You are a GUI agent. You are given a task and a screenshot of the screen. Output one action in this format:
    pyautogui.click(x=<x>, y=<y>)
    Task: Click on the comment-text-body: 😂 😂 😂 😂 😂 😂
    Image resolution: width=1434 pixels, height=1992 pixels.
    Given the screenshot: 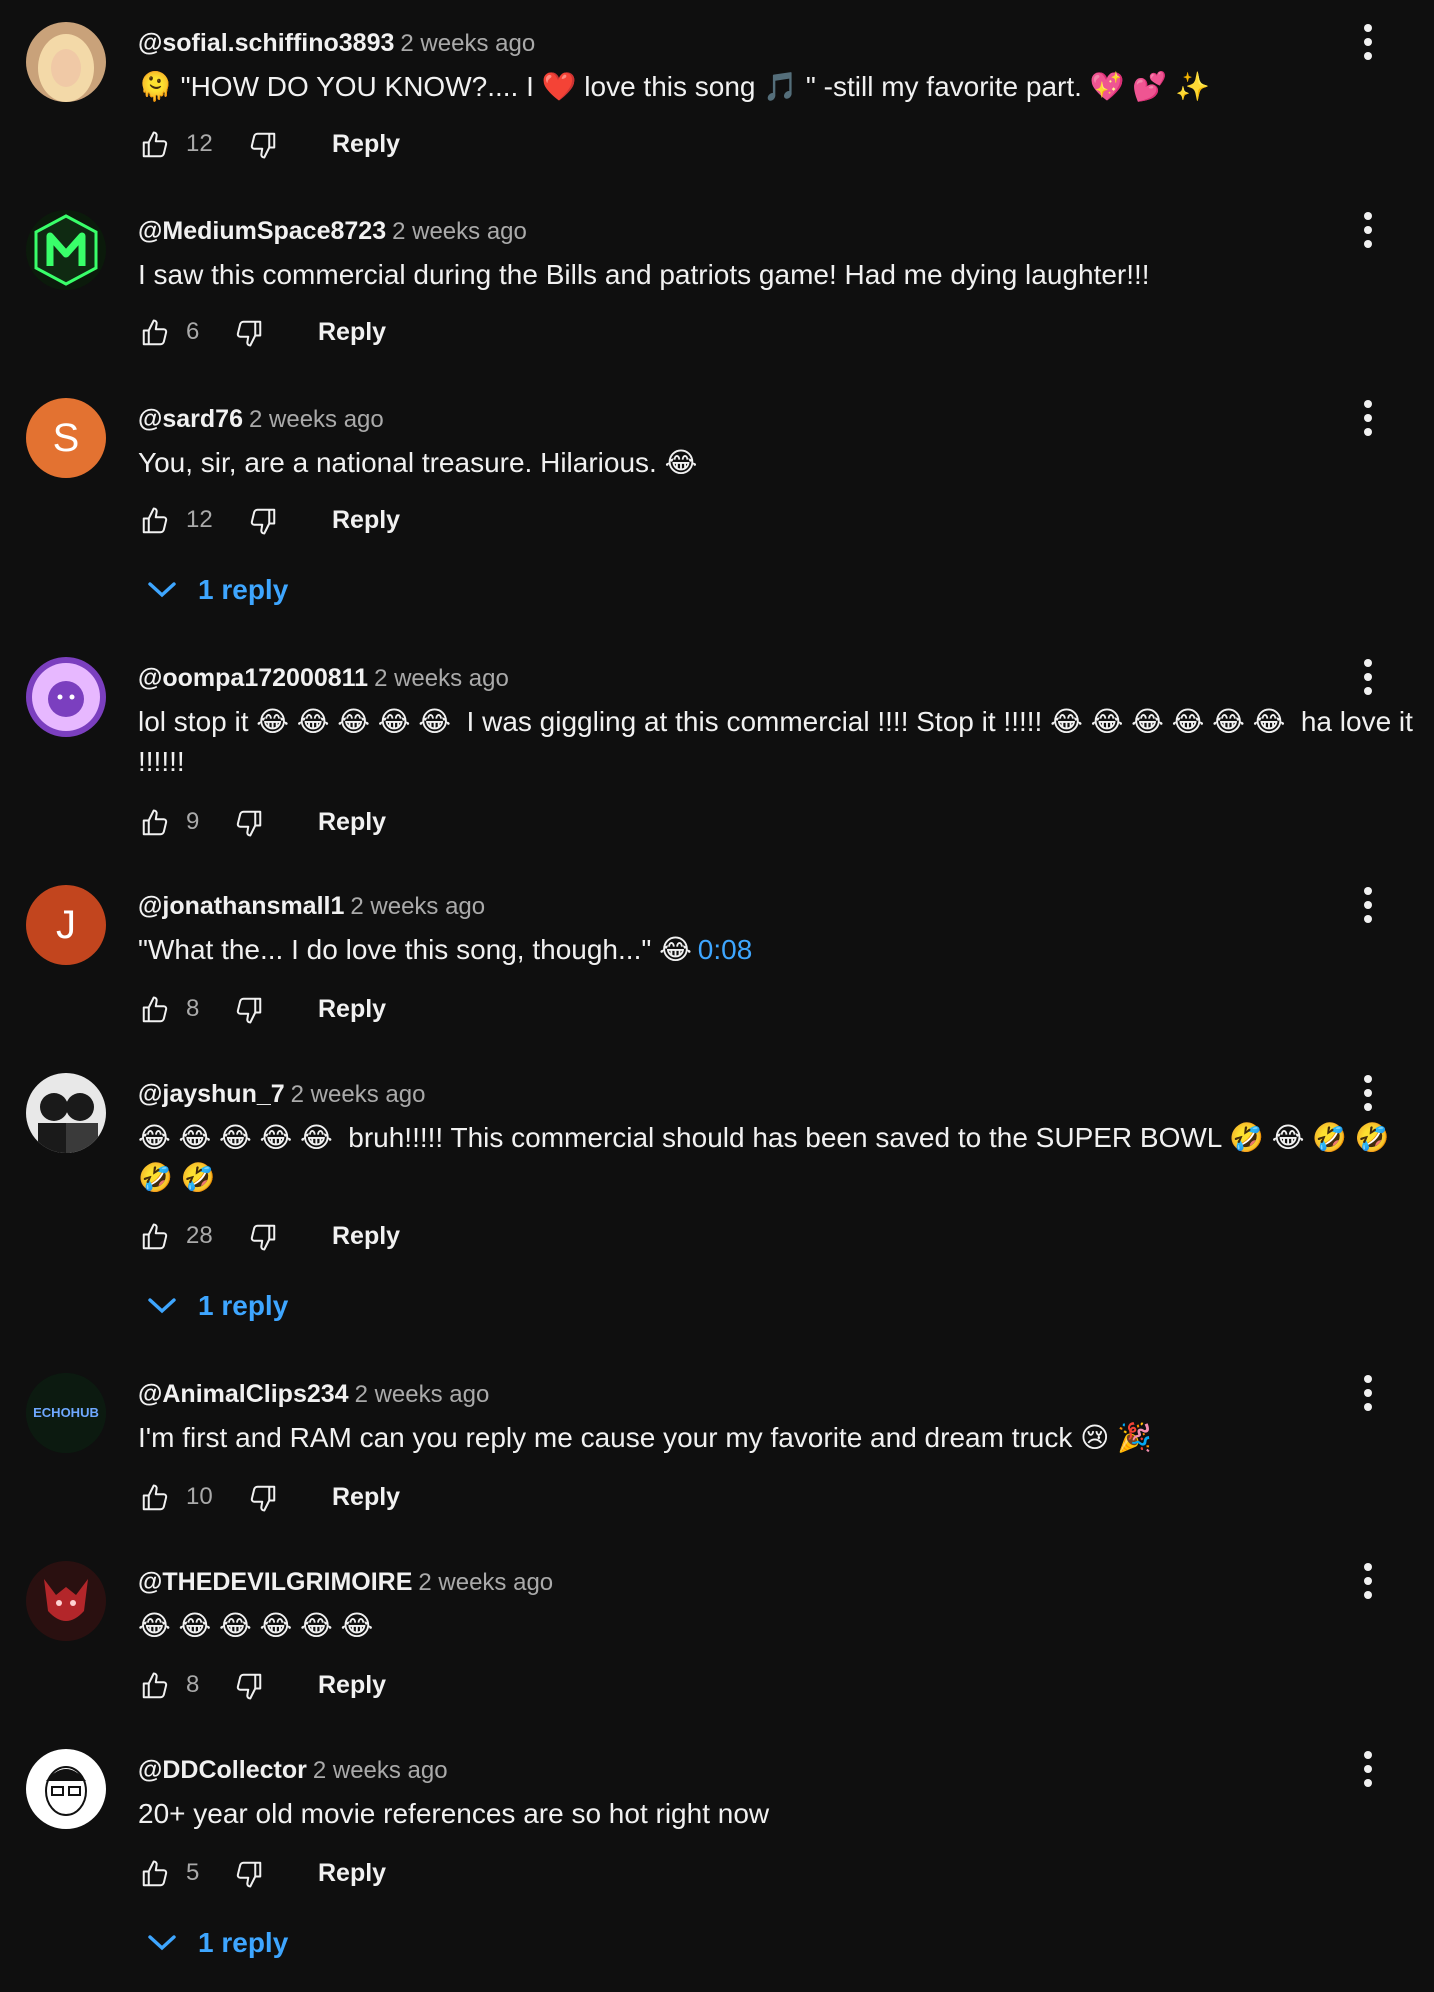 What is the action you would take?
    pyautogui.click(x=256, y=1625)
    